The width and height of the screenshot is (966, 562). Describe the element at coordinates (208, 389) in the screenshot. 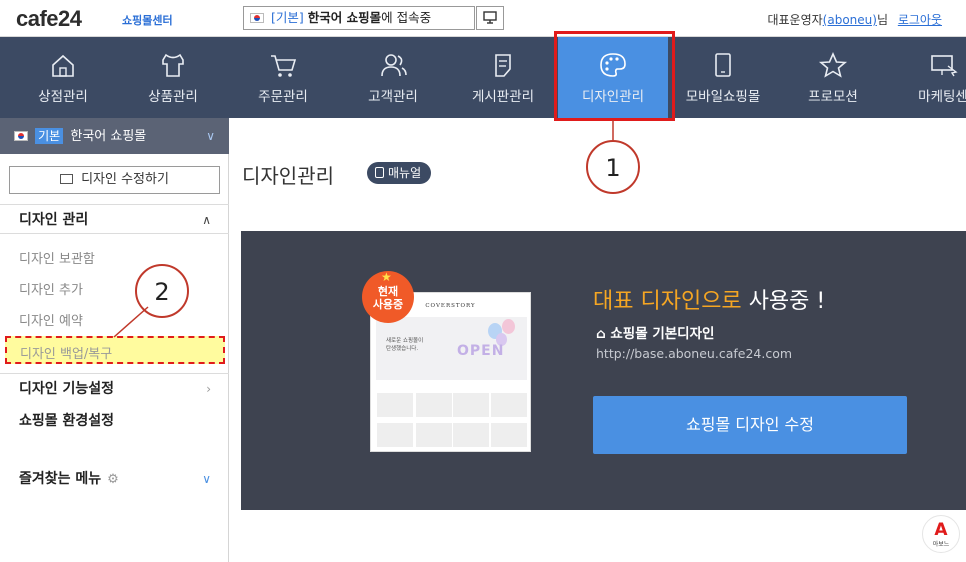

I see `chevron-right-icon: ›` at that location.